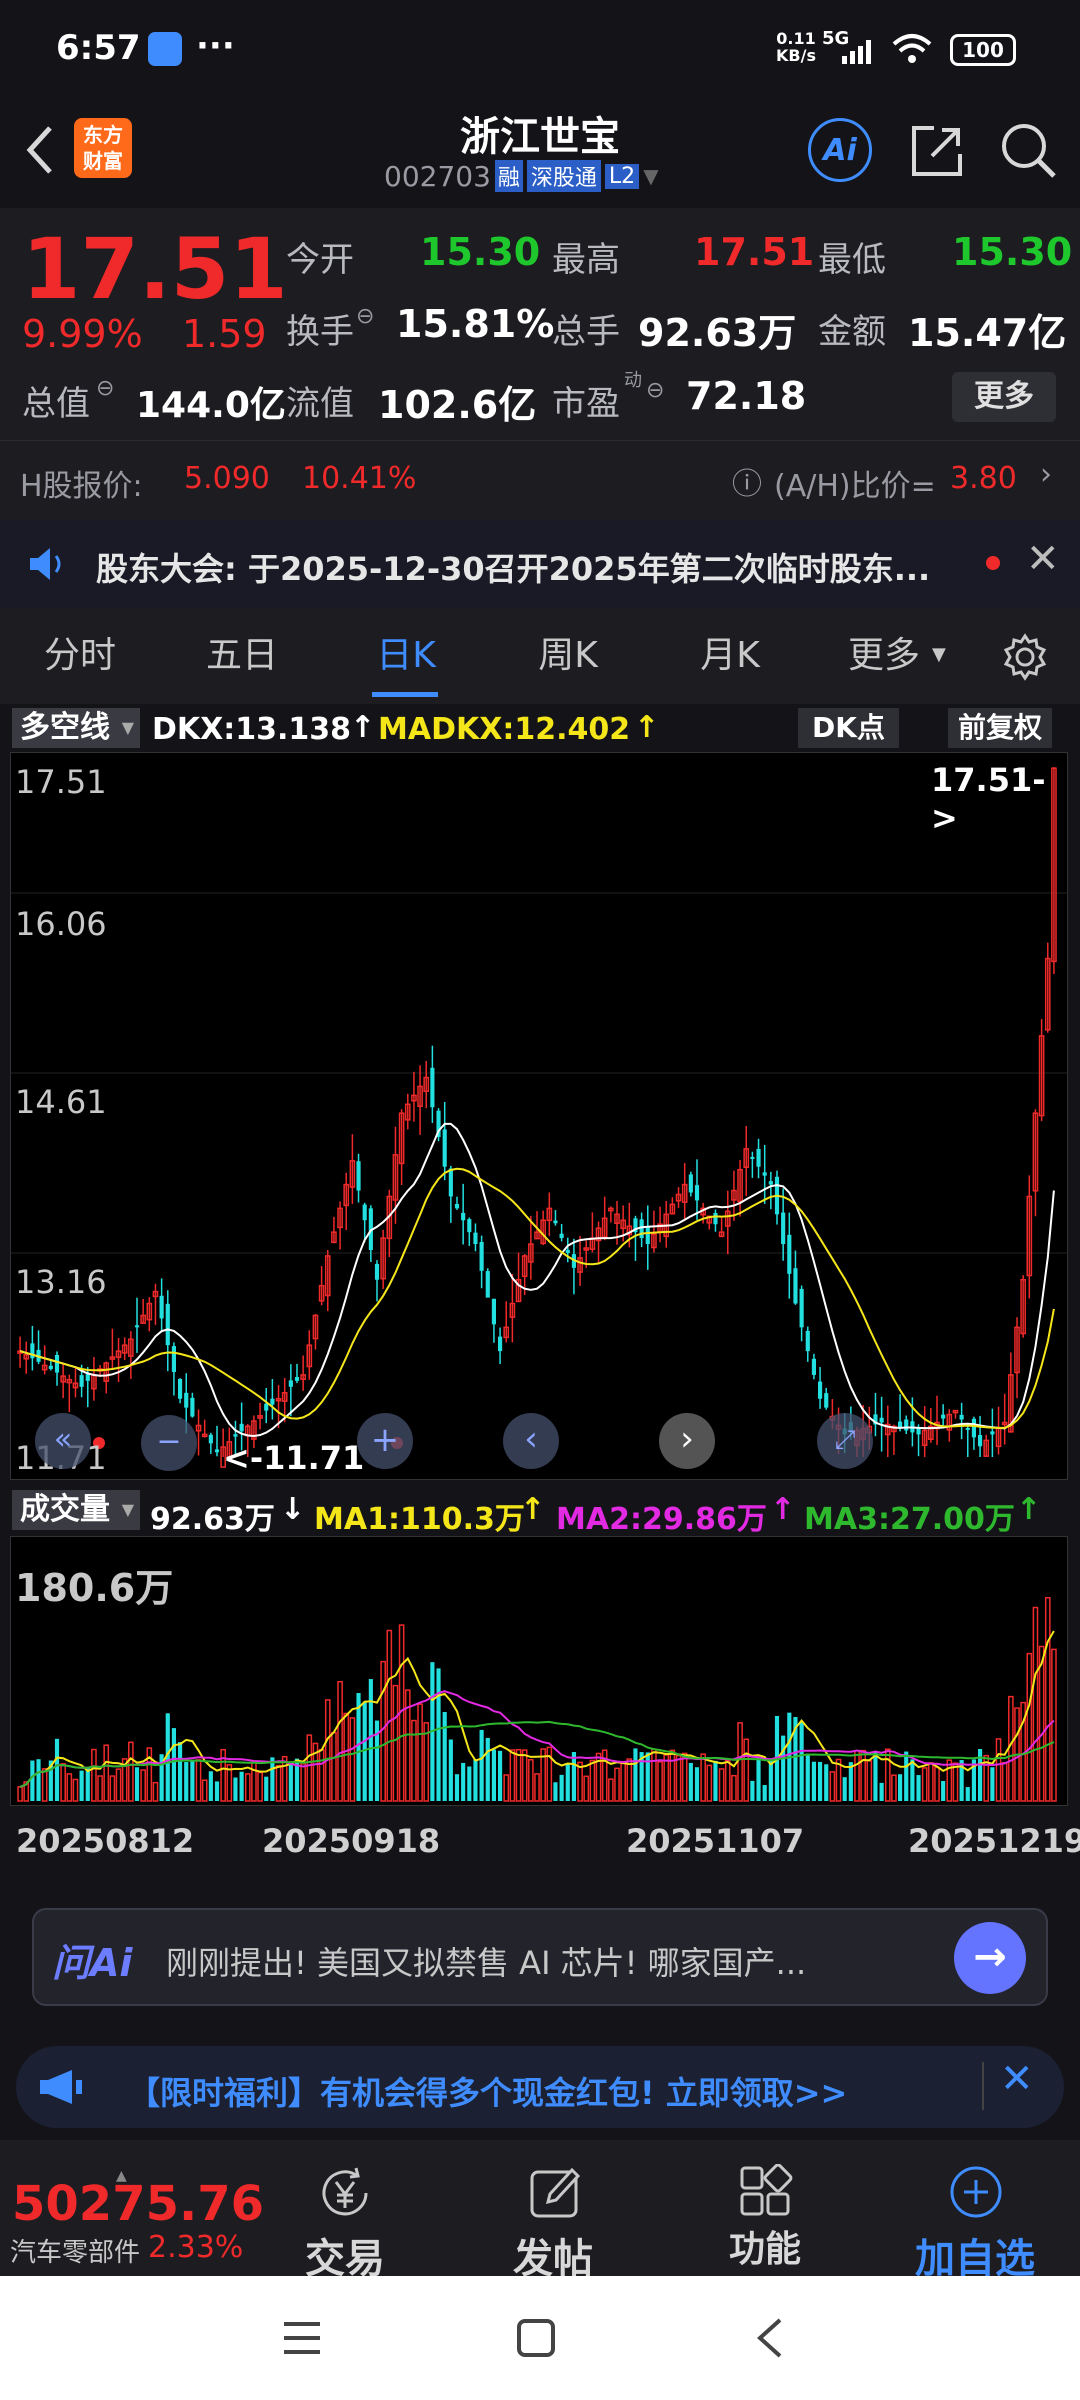 The image size is (1080, 2400). I want to click on back-nav-icon, so click(770, 2338).